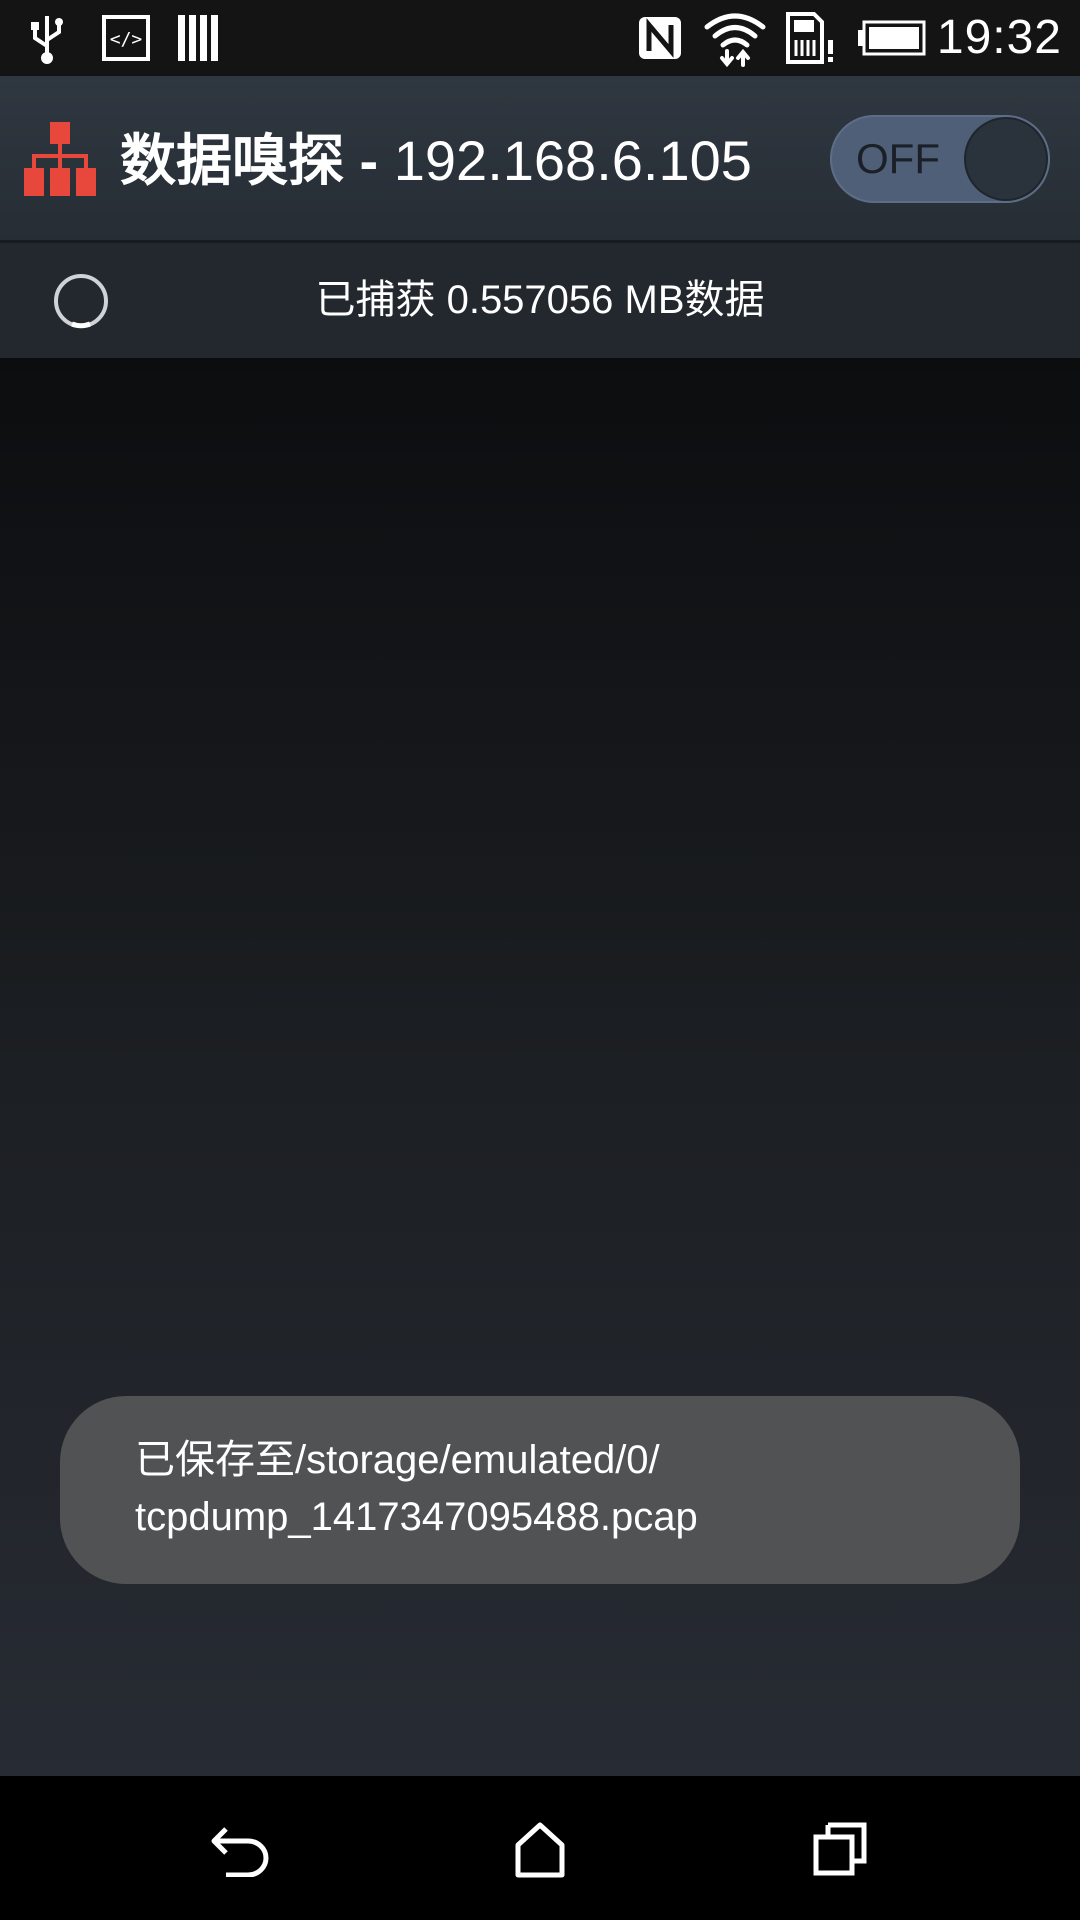 The image size is (1080, 1920). Describe the element at coordinates (416, 1517) in the screenshot. I see `toast-line-2: tcpdump_1417347095488.pcap` at that location.